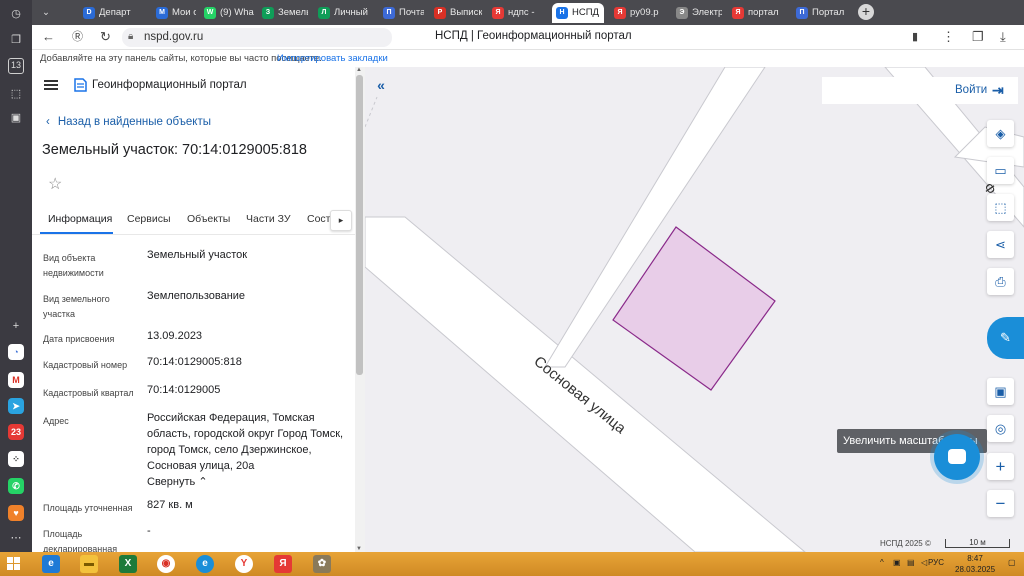 The image size is (1024, 576). Describe the element at coordinates (915, 37) in the screenshot. I see `bookmark-icon: ▮` at that location.